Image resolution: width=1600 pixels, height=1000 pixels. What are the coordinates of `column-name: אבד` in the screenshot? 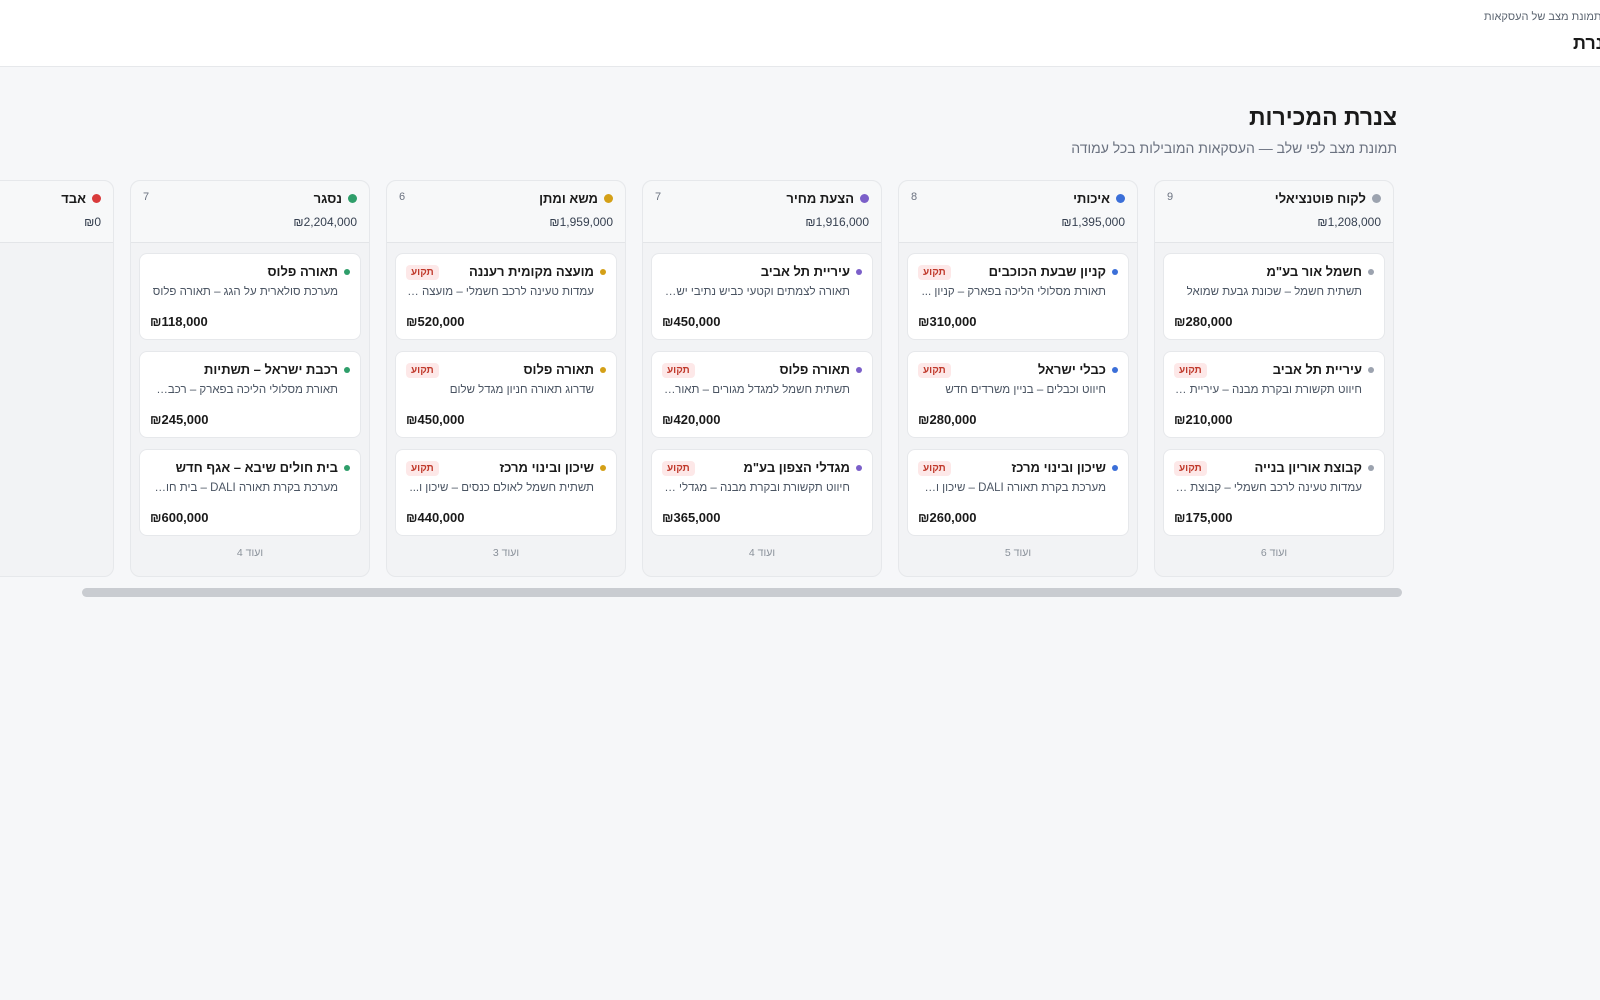 It's located at (73, 198).